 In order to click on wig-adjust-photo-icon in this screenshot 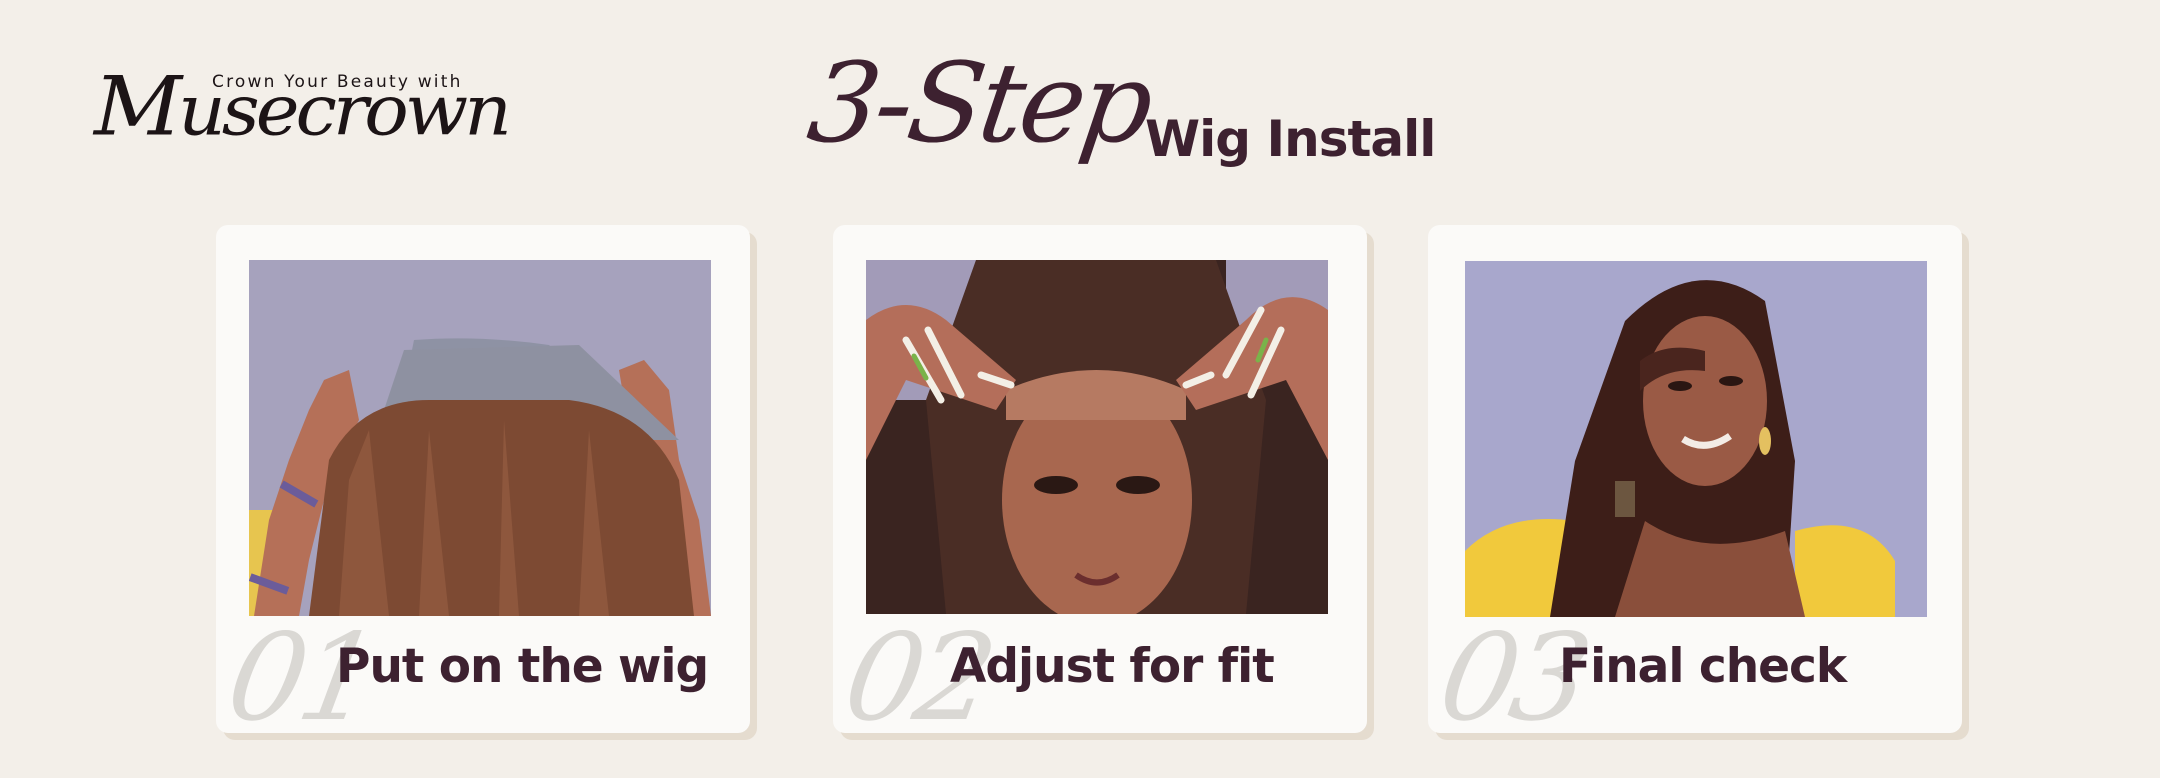, I will do `click(1097, 437)`.